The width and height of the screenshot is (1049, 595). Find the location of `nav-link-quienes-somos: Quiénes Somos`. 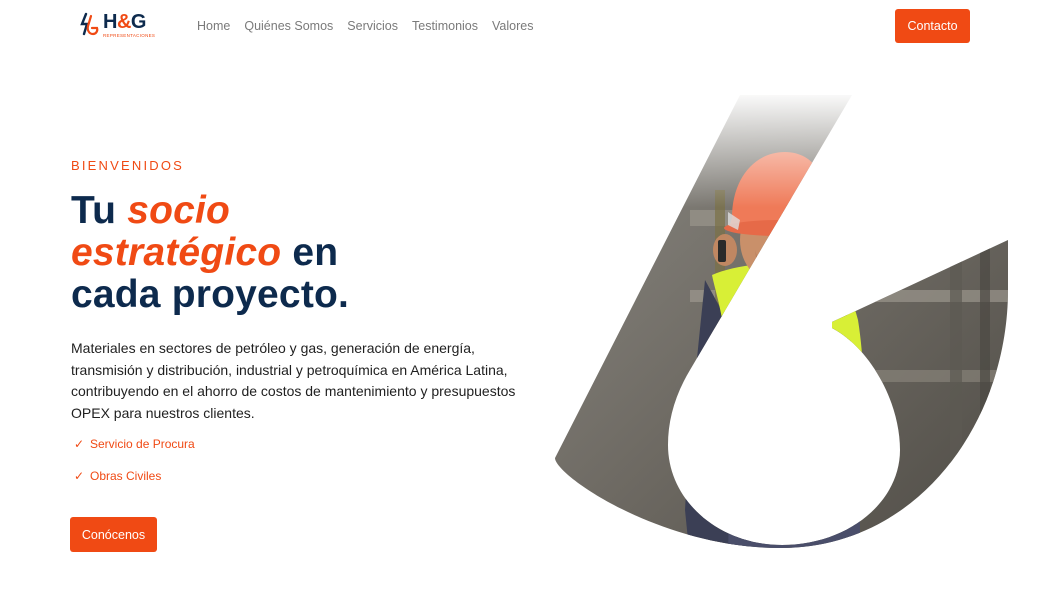

nav-link-quienes-somos: Quiénes Somos is located at coordinates (288, 26).